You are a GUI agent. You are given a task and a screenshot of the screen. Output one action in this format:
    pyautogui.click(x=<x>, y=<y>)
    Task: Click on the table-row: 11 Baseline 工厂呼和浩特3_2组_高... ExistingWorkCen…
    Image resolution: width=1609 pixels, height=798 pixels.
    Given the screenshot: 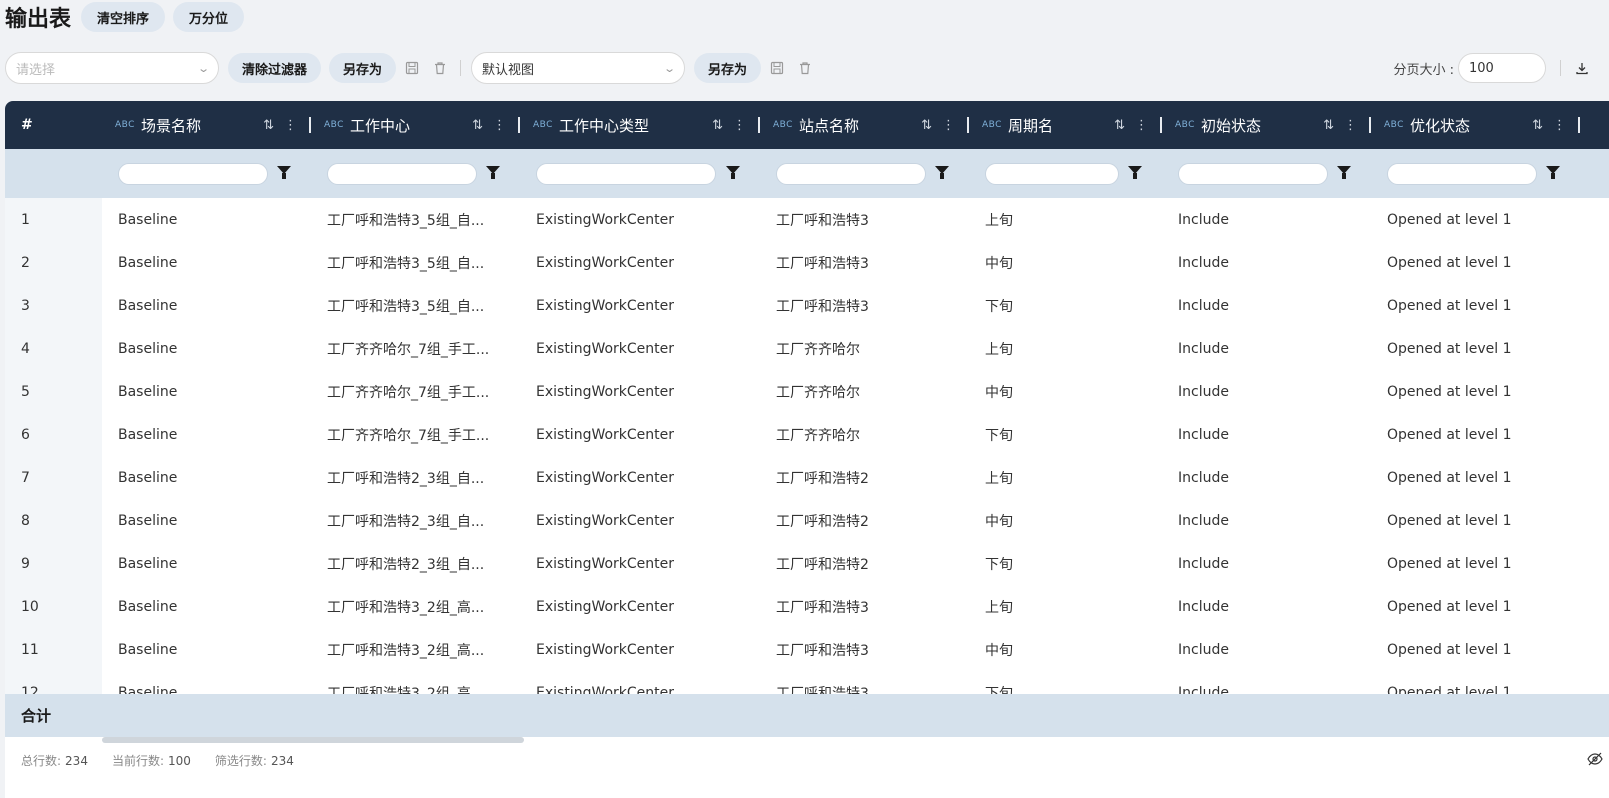 What is the action you would take?
    pyautogui.click(x=807, y=649)
    